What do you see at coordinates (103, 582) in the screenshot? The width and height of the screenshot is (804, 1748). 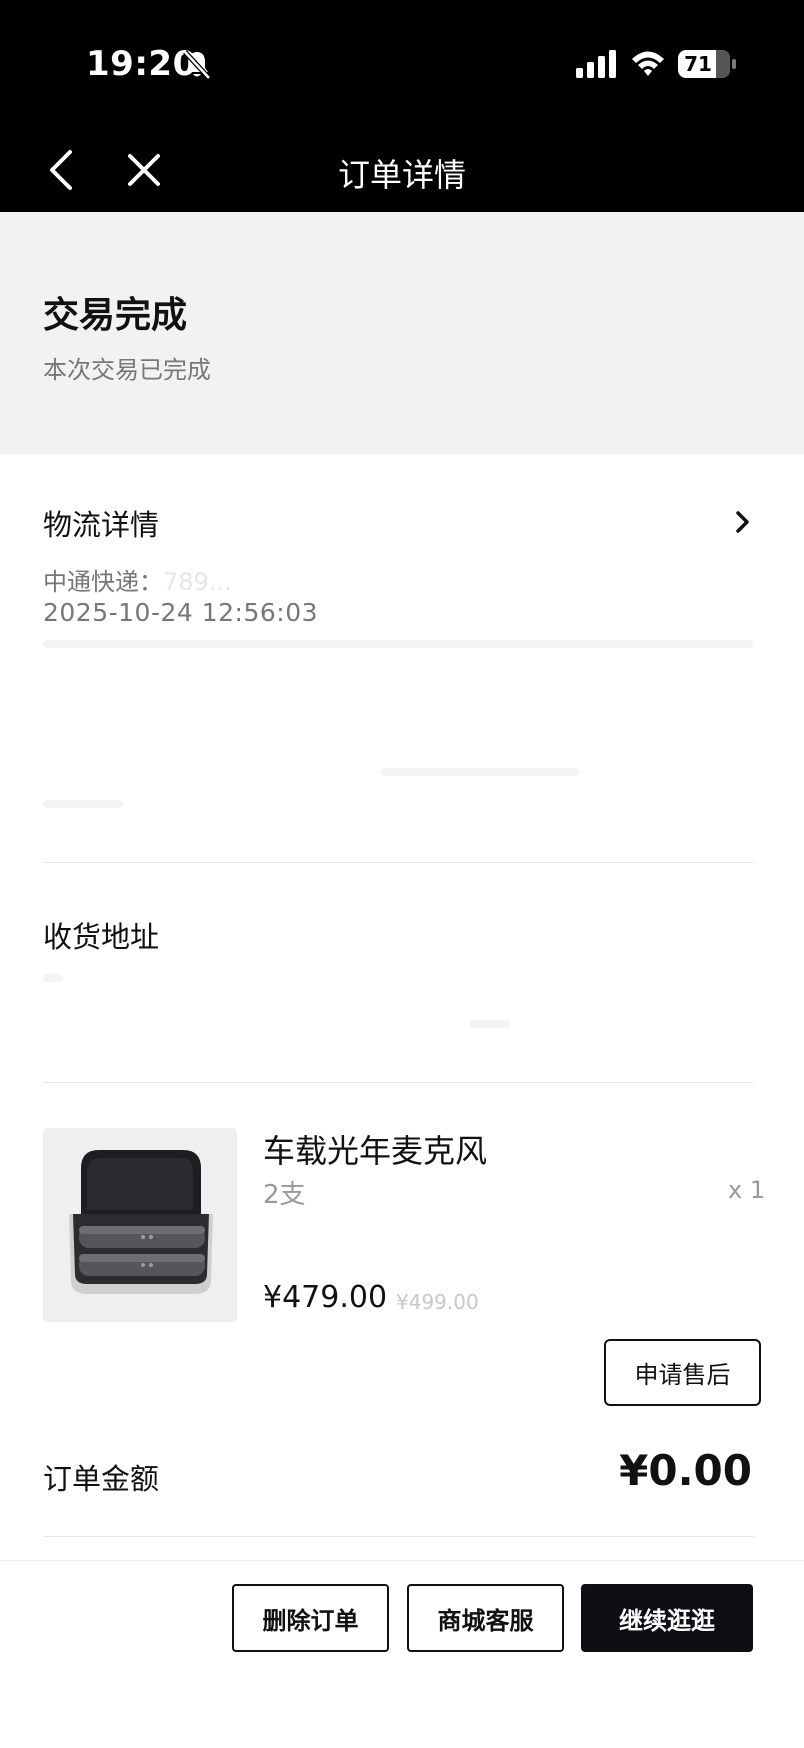 I see `carrier-name: 中通快递：` at bounding box center [103, 582].